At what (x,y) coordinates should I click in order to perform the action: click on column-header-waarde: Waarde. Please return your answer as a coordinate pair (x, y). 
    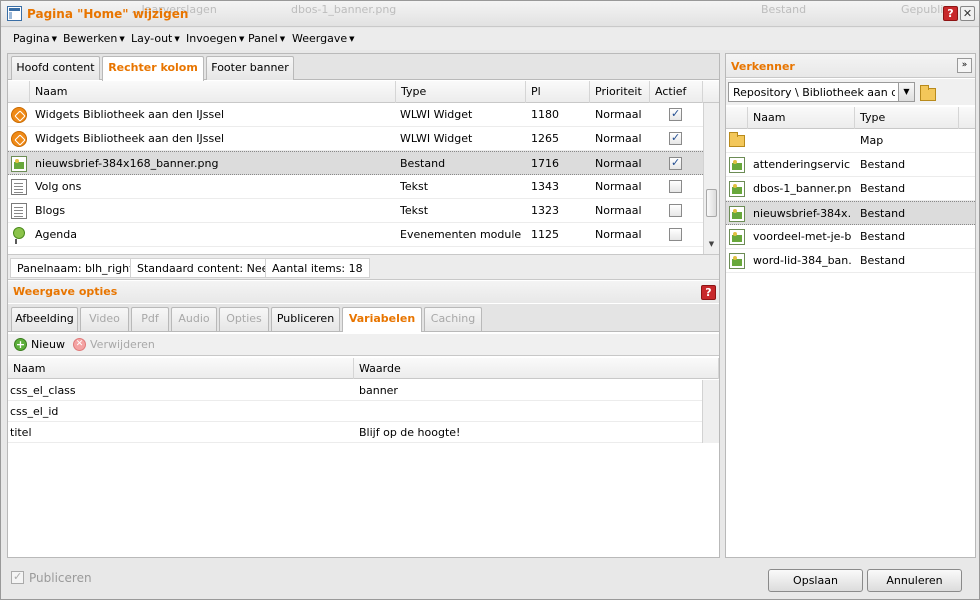
    Looking at the image, I should click on (536, 368).